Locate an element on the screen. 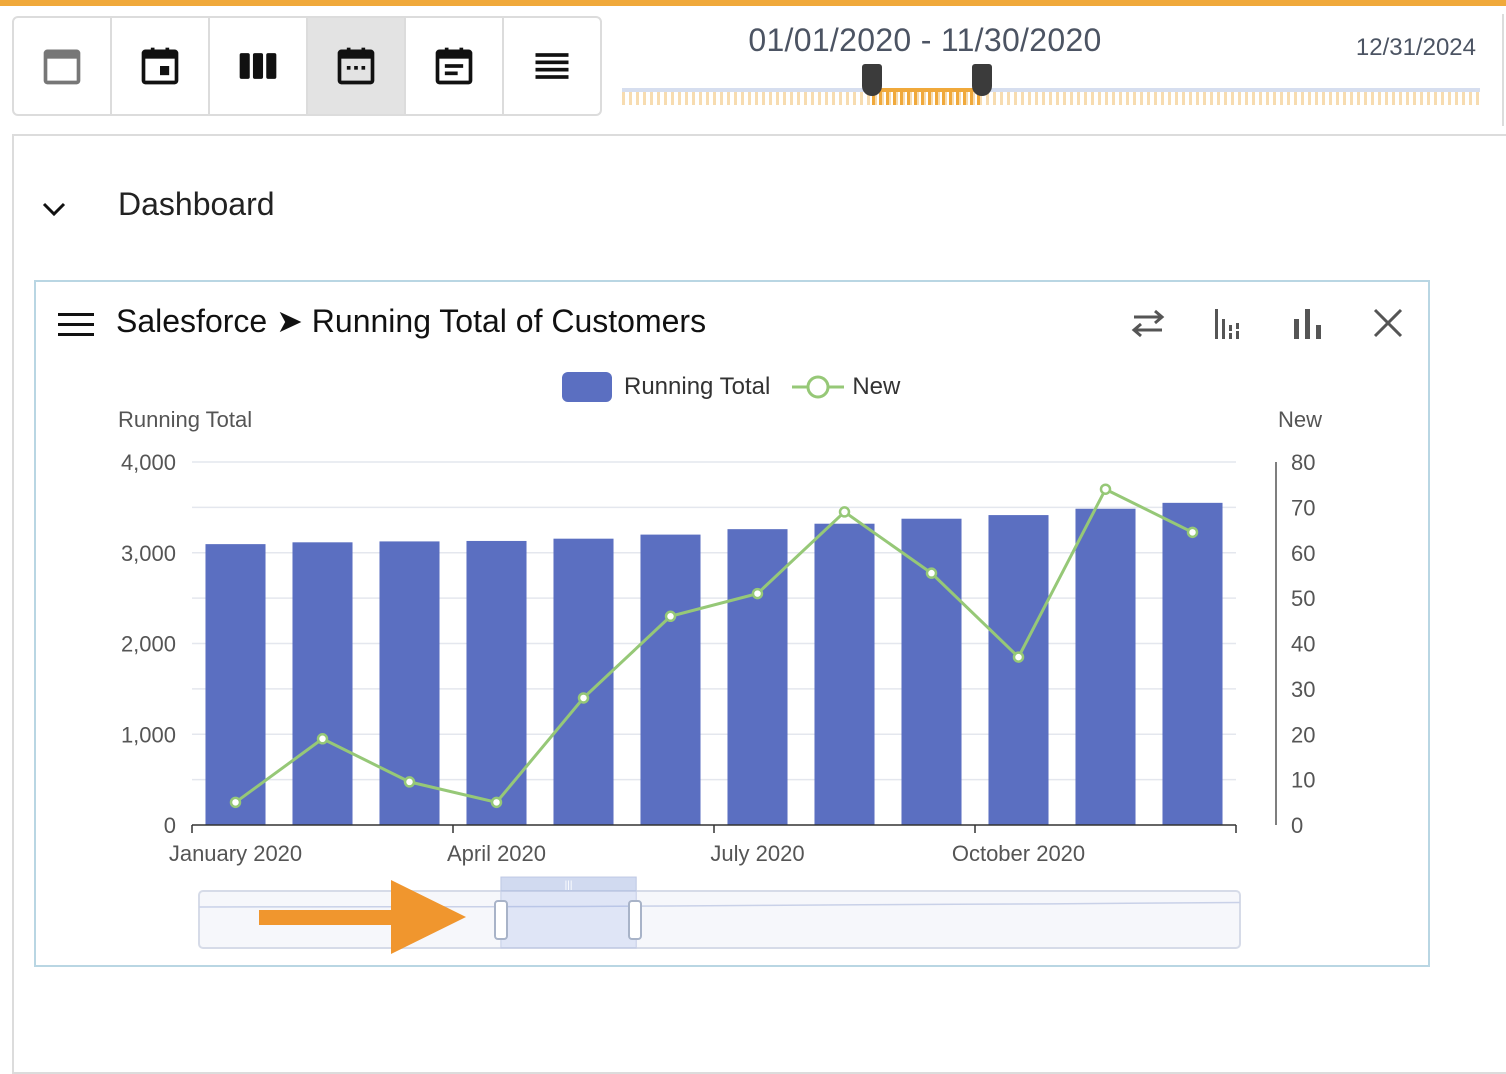  right-panel-edge is located at coordinates (1504, 70).